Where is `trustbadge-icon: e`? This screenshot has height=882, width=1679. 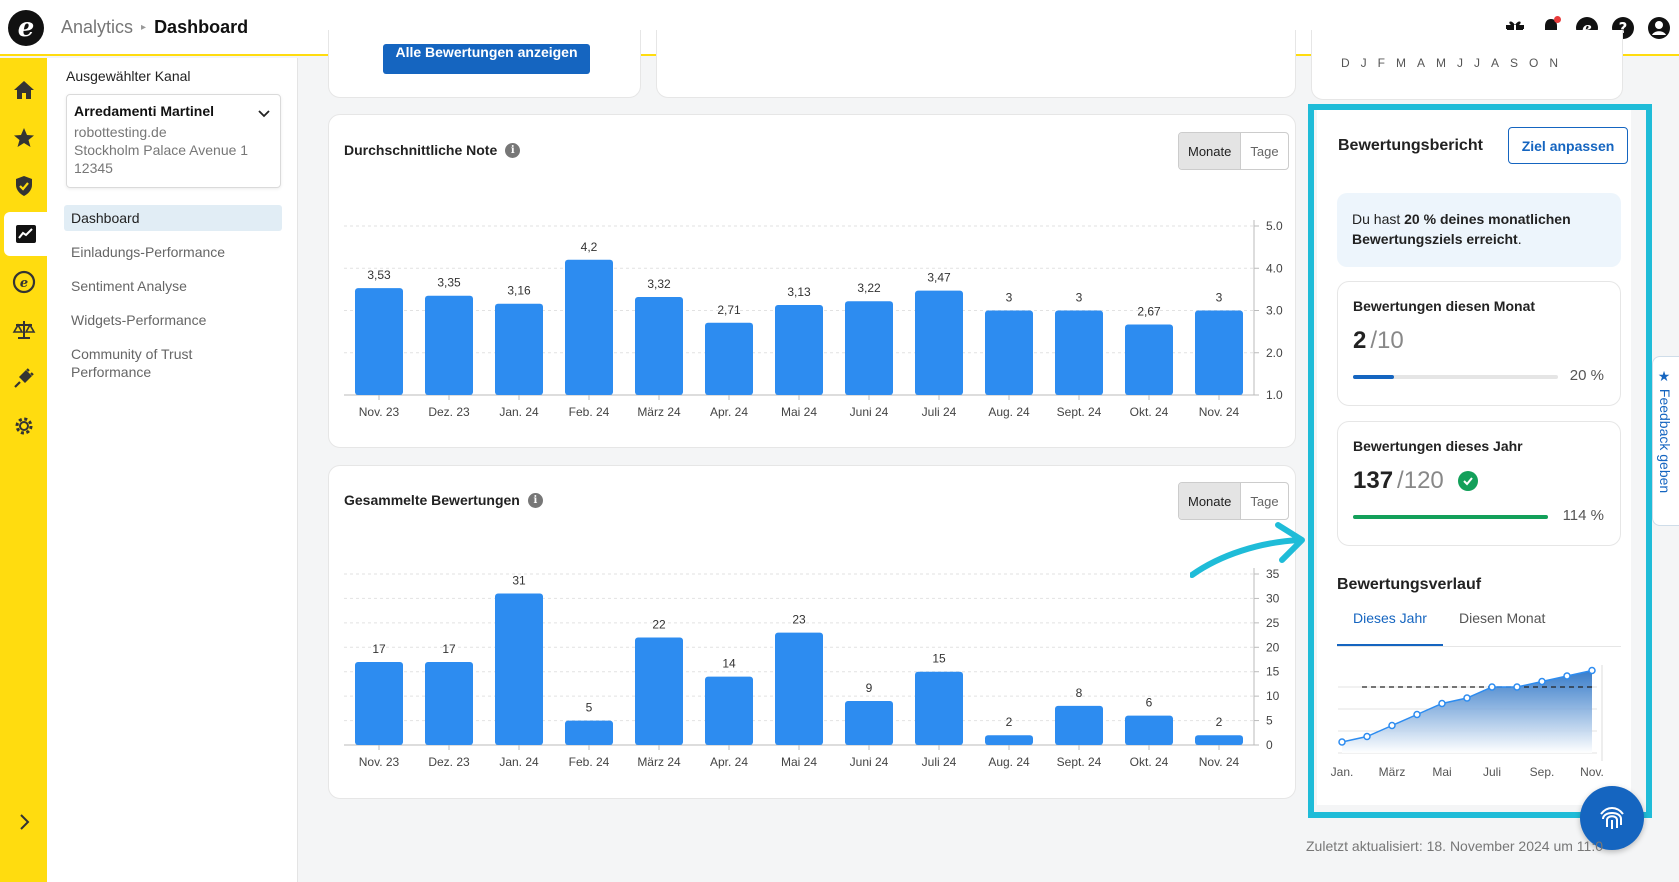 trustbadge-icon: e is located at coordinates (23, 282).